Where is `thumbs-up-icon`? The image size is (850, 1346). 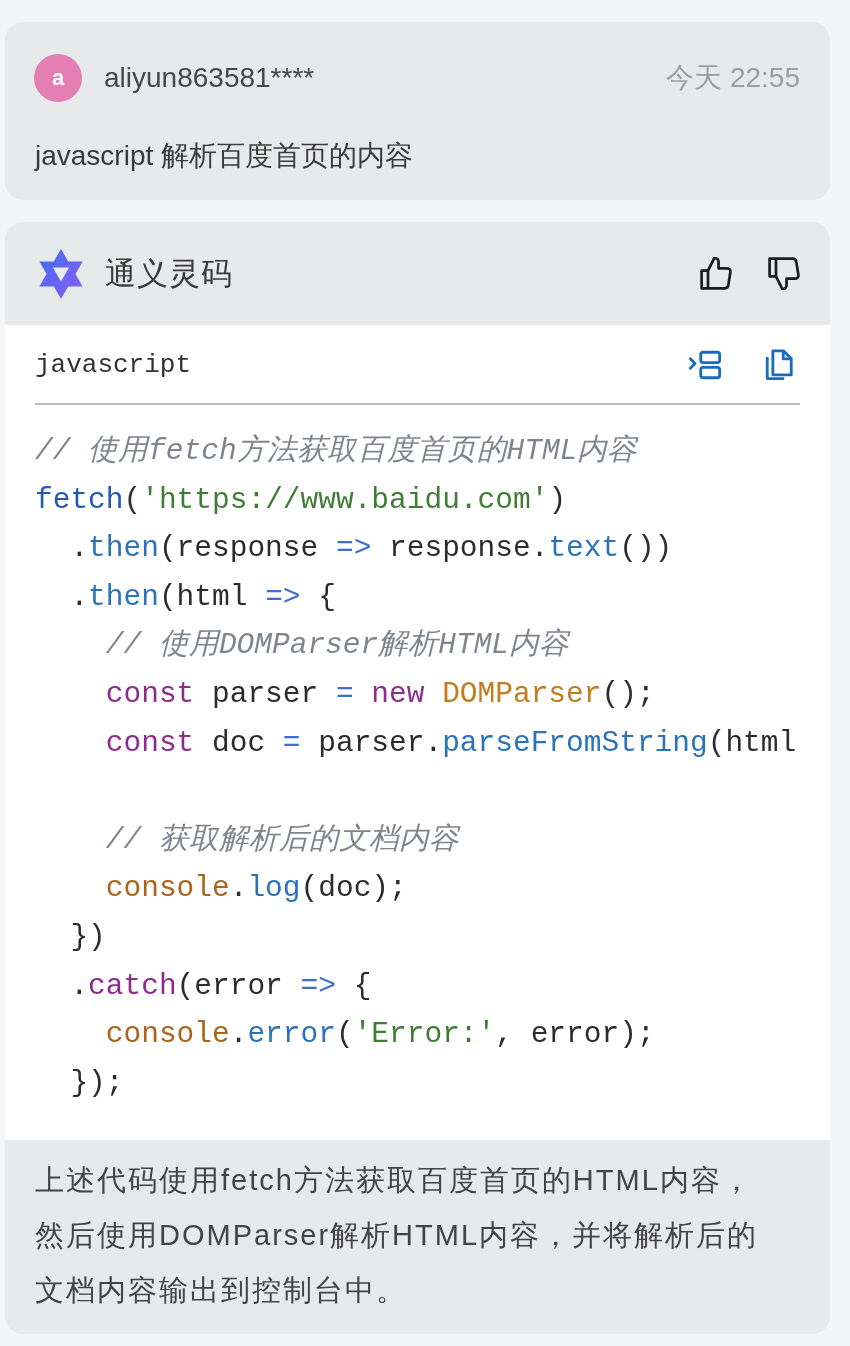
thumbs-up-icon is located at coordinates (716, 273).